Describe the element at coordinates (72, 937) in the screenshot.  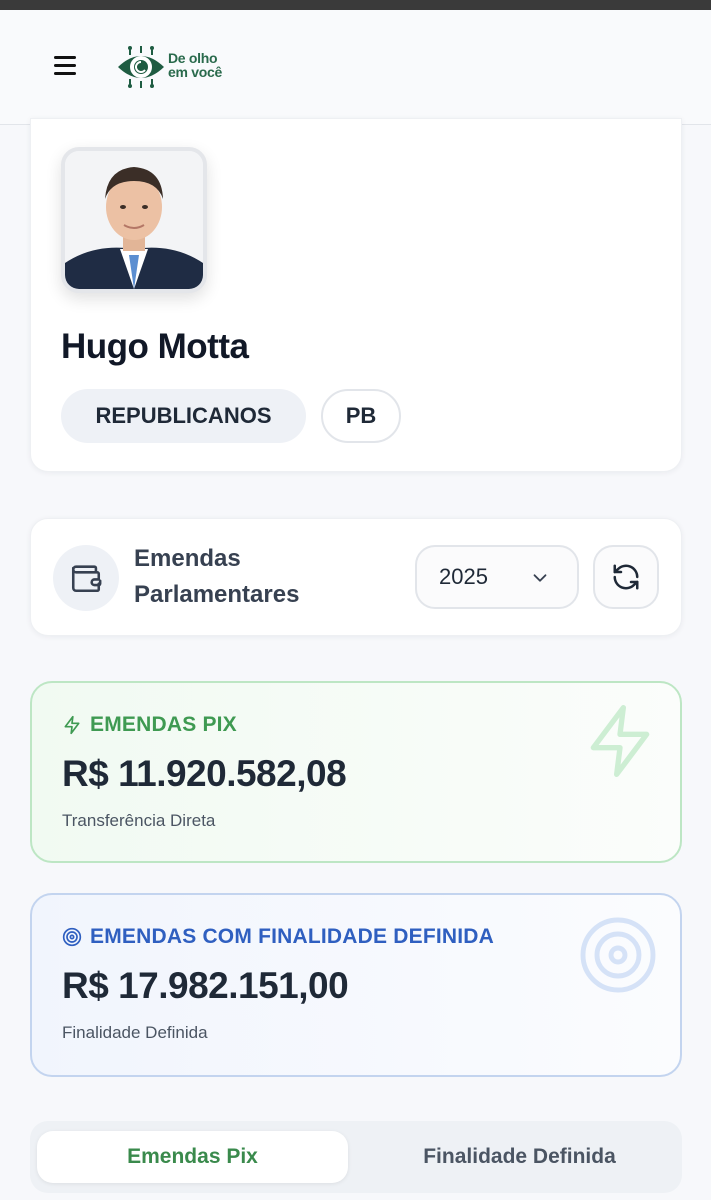
I see `target-icon` at that location.